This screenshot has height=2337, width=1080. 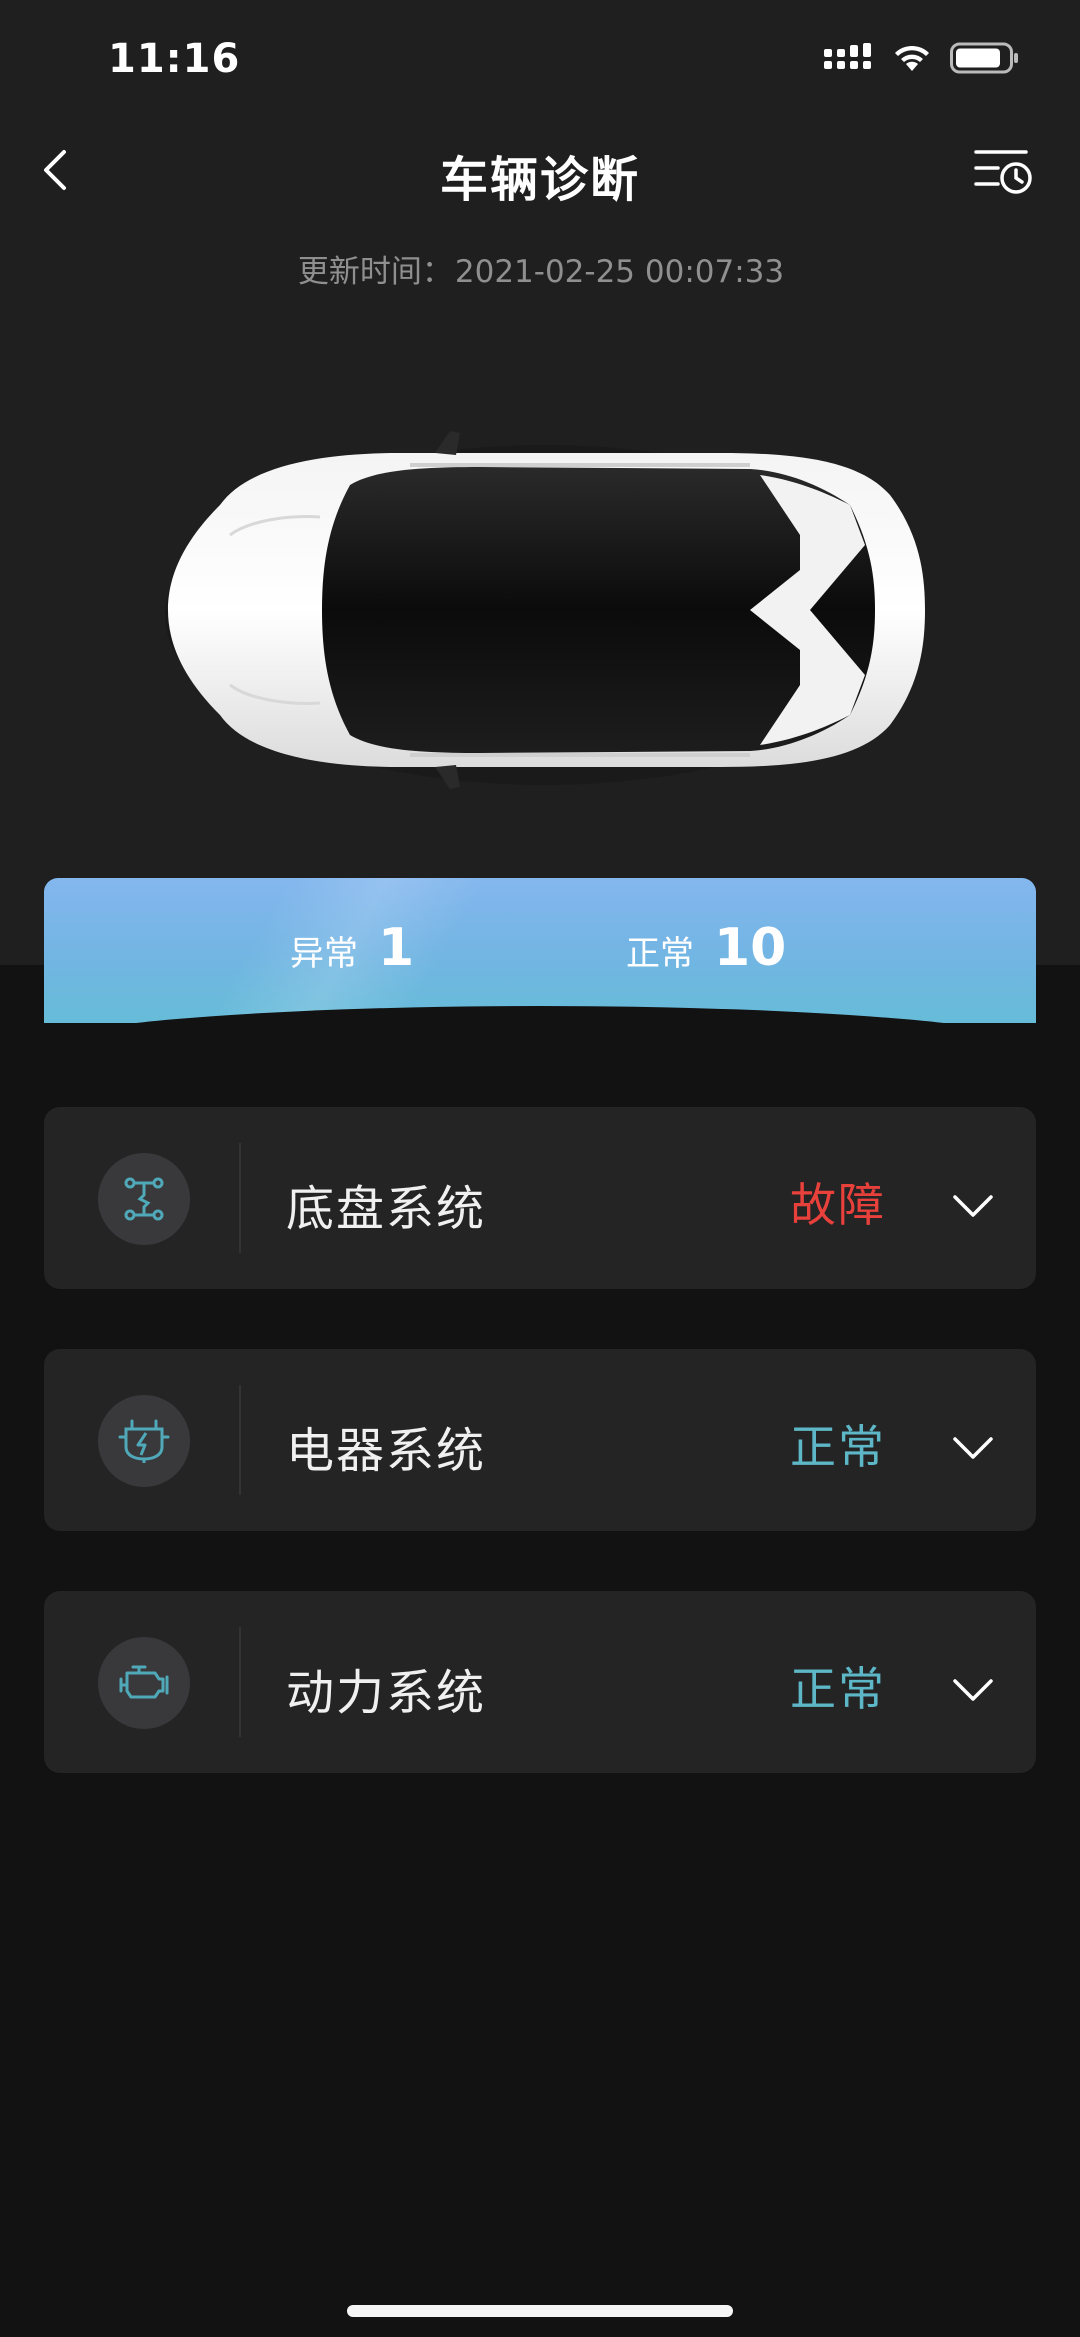 What do you see at coordinates (984, 58) in the screenshot?
I see `battery-icon` at bounding box center [984, 58].